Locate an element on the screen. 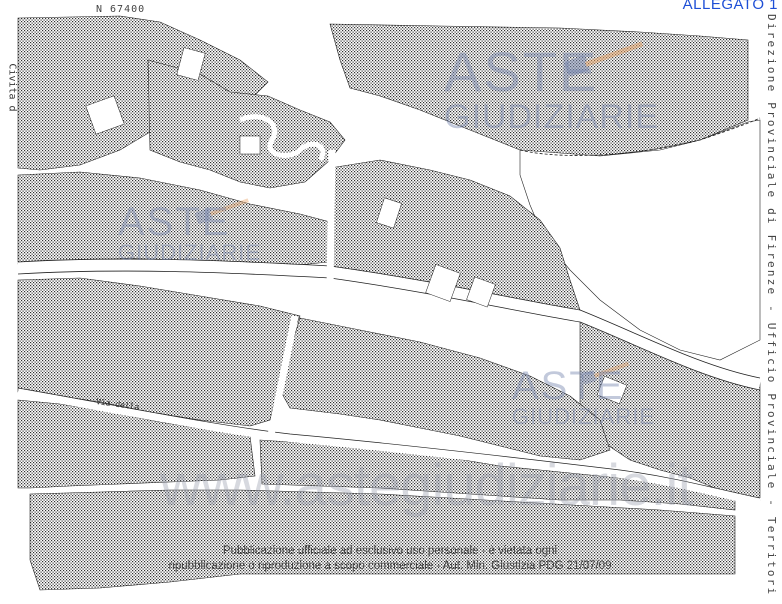  allegato-label: ALLEGATO 1 is located at coordinates (730, 6).